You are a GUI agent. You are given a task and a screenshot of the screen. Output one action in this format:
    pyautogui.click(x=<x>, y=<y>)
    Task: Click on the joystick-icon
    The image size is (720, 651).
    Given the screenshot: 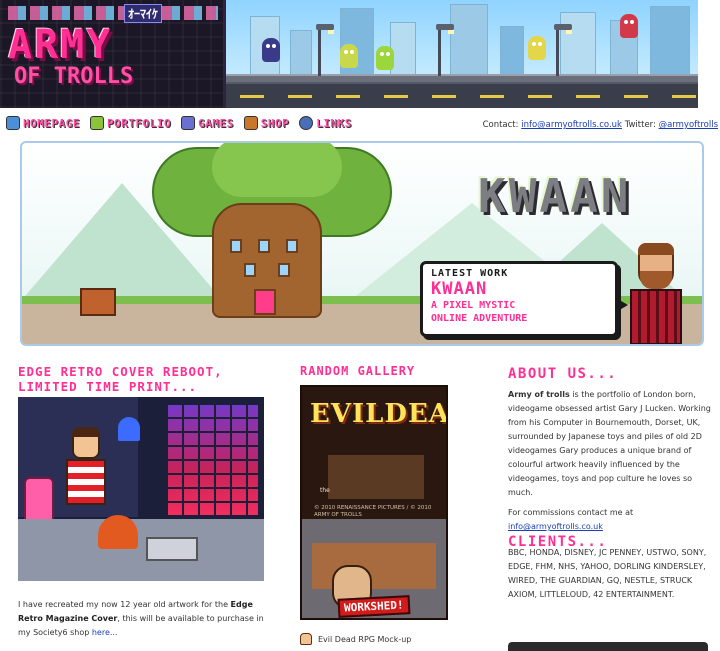 What is the action you would take?
    pyautogui.click(x=188, y=123)
    